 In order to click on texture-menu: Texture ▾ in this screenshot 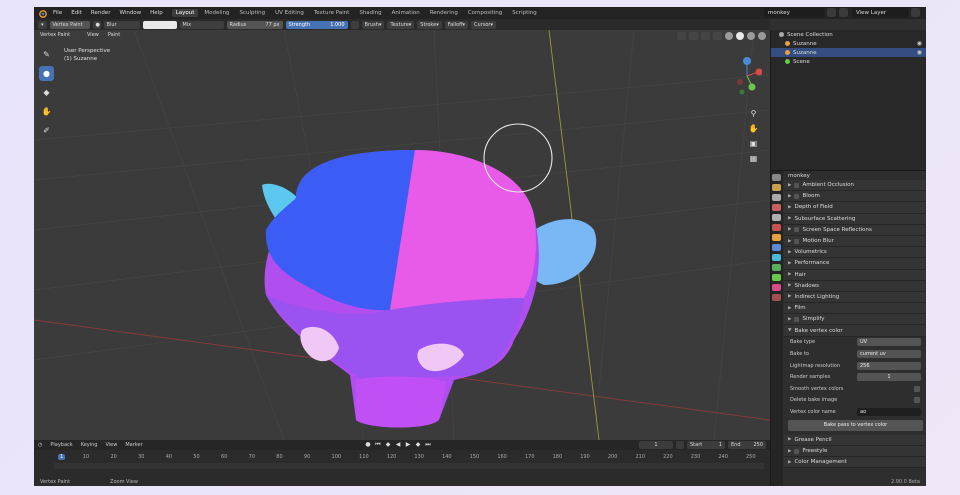, I will do `click(401, 24)`.